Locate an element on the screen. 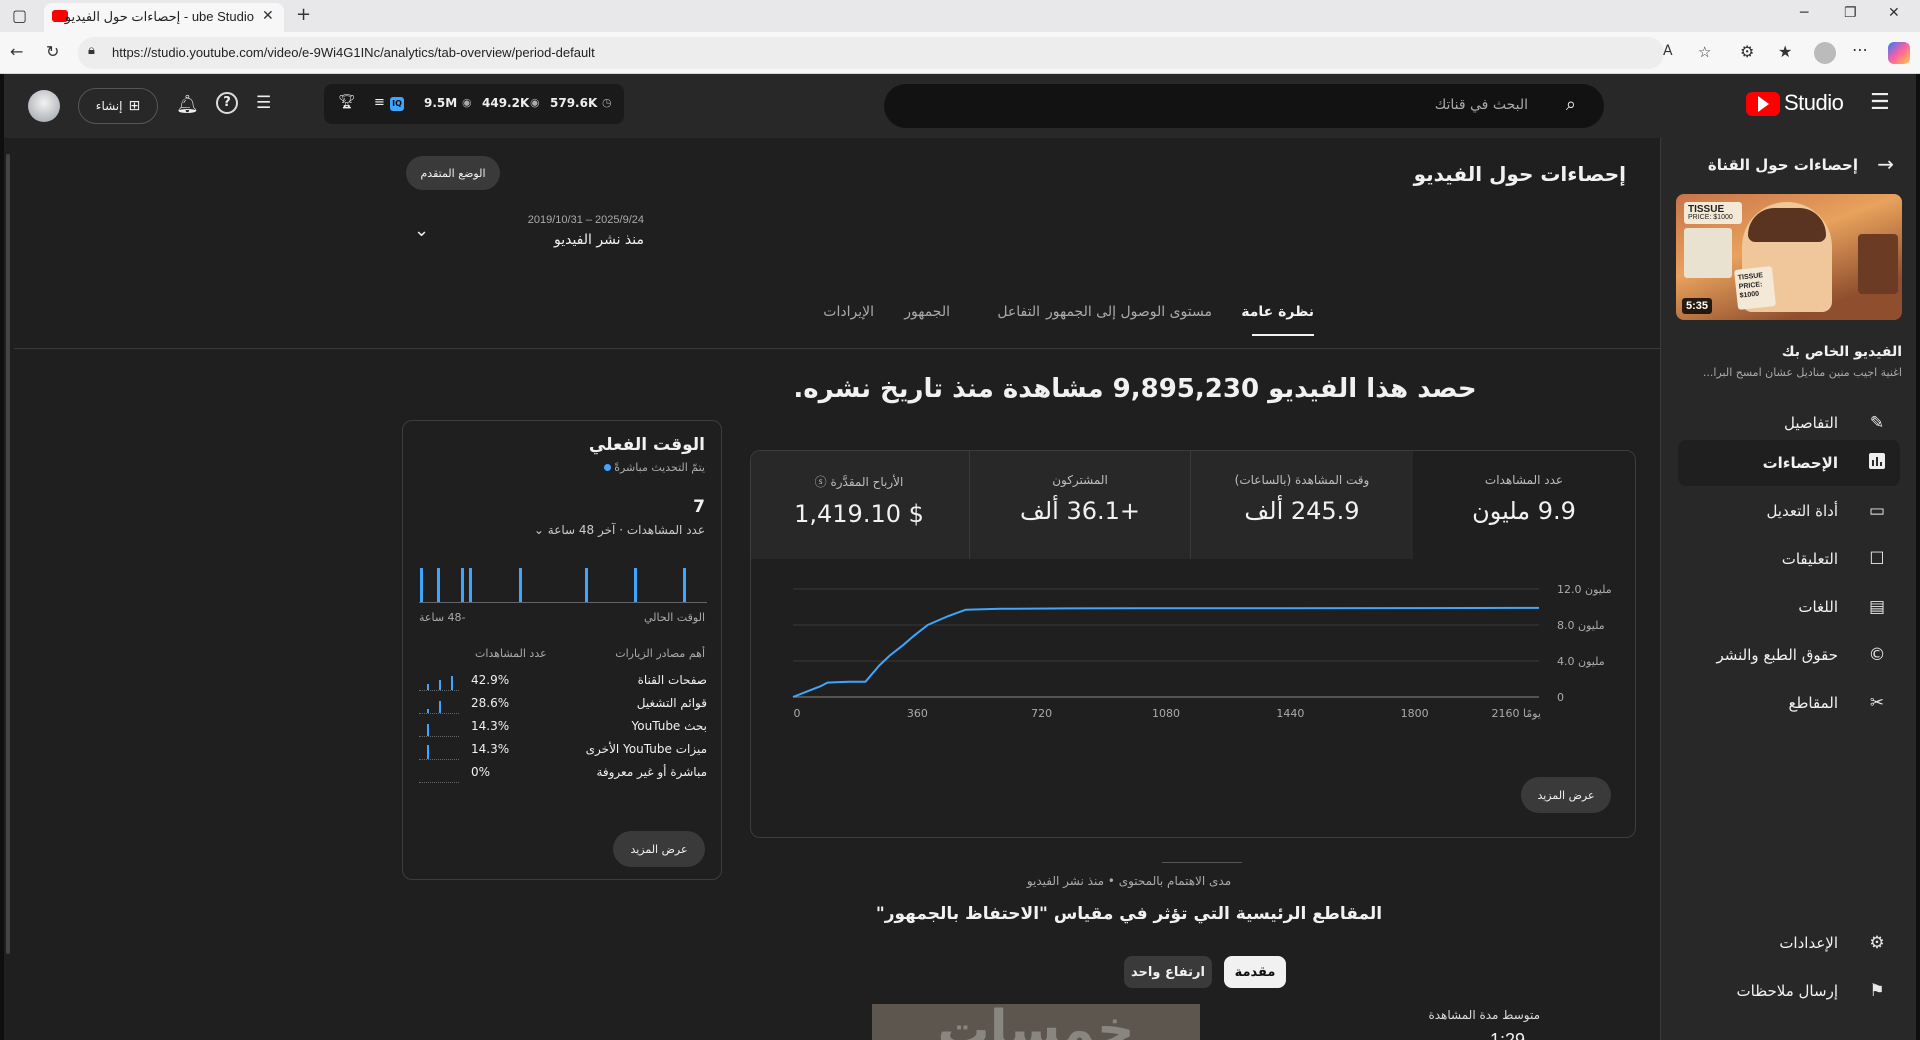 The image size is (1920, 1040). x-tick-label: 0 is located at coordinates (797, 713).